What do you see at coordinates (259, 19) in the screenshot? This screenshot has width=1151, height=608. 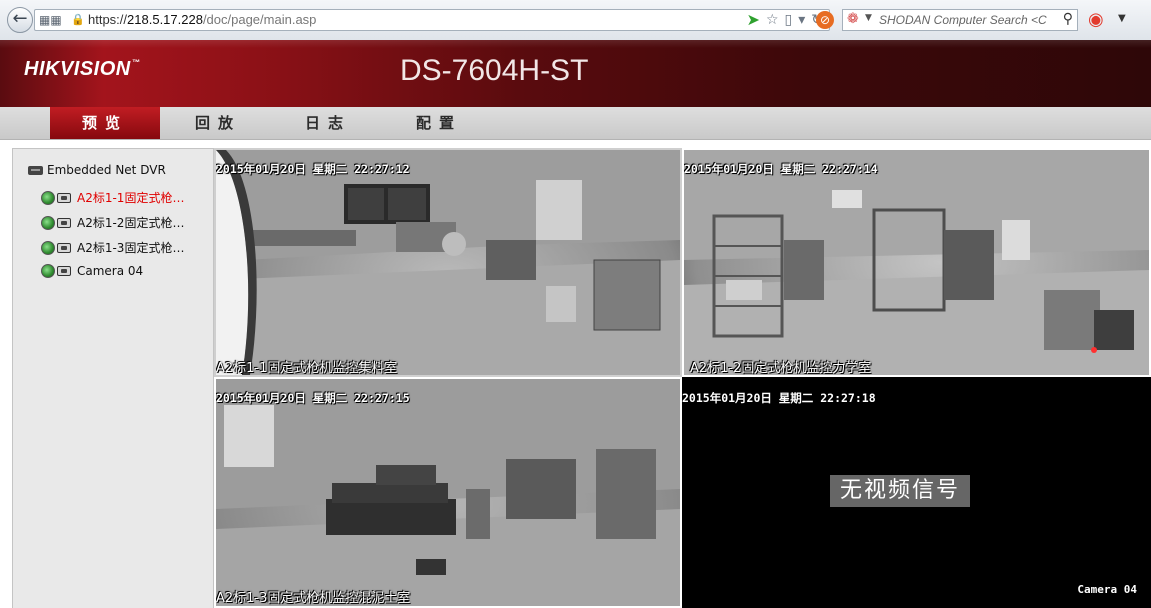 I see `url-path: /doc/page/main.asp` at bounding box center [259, 19].